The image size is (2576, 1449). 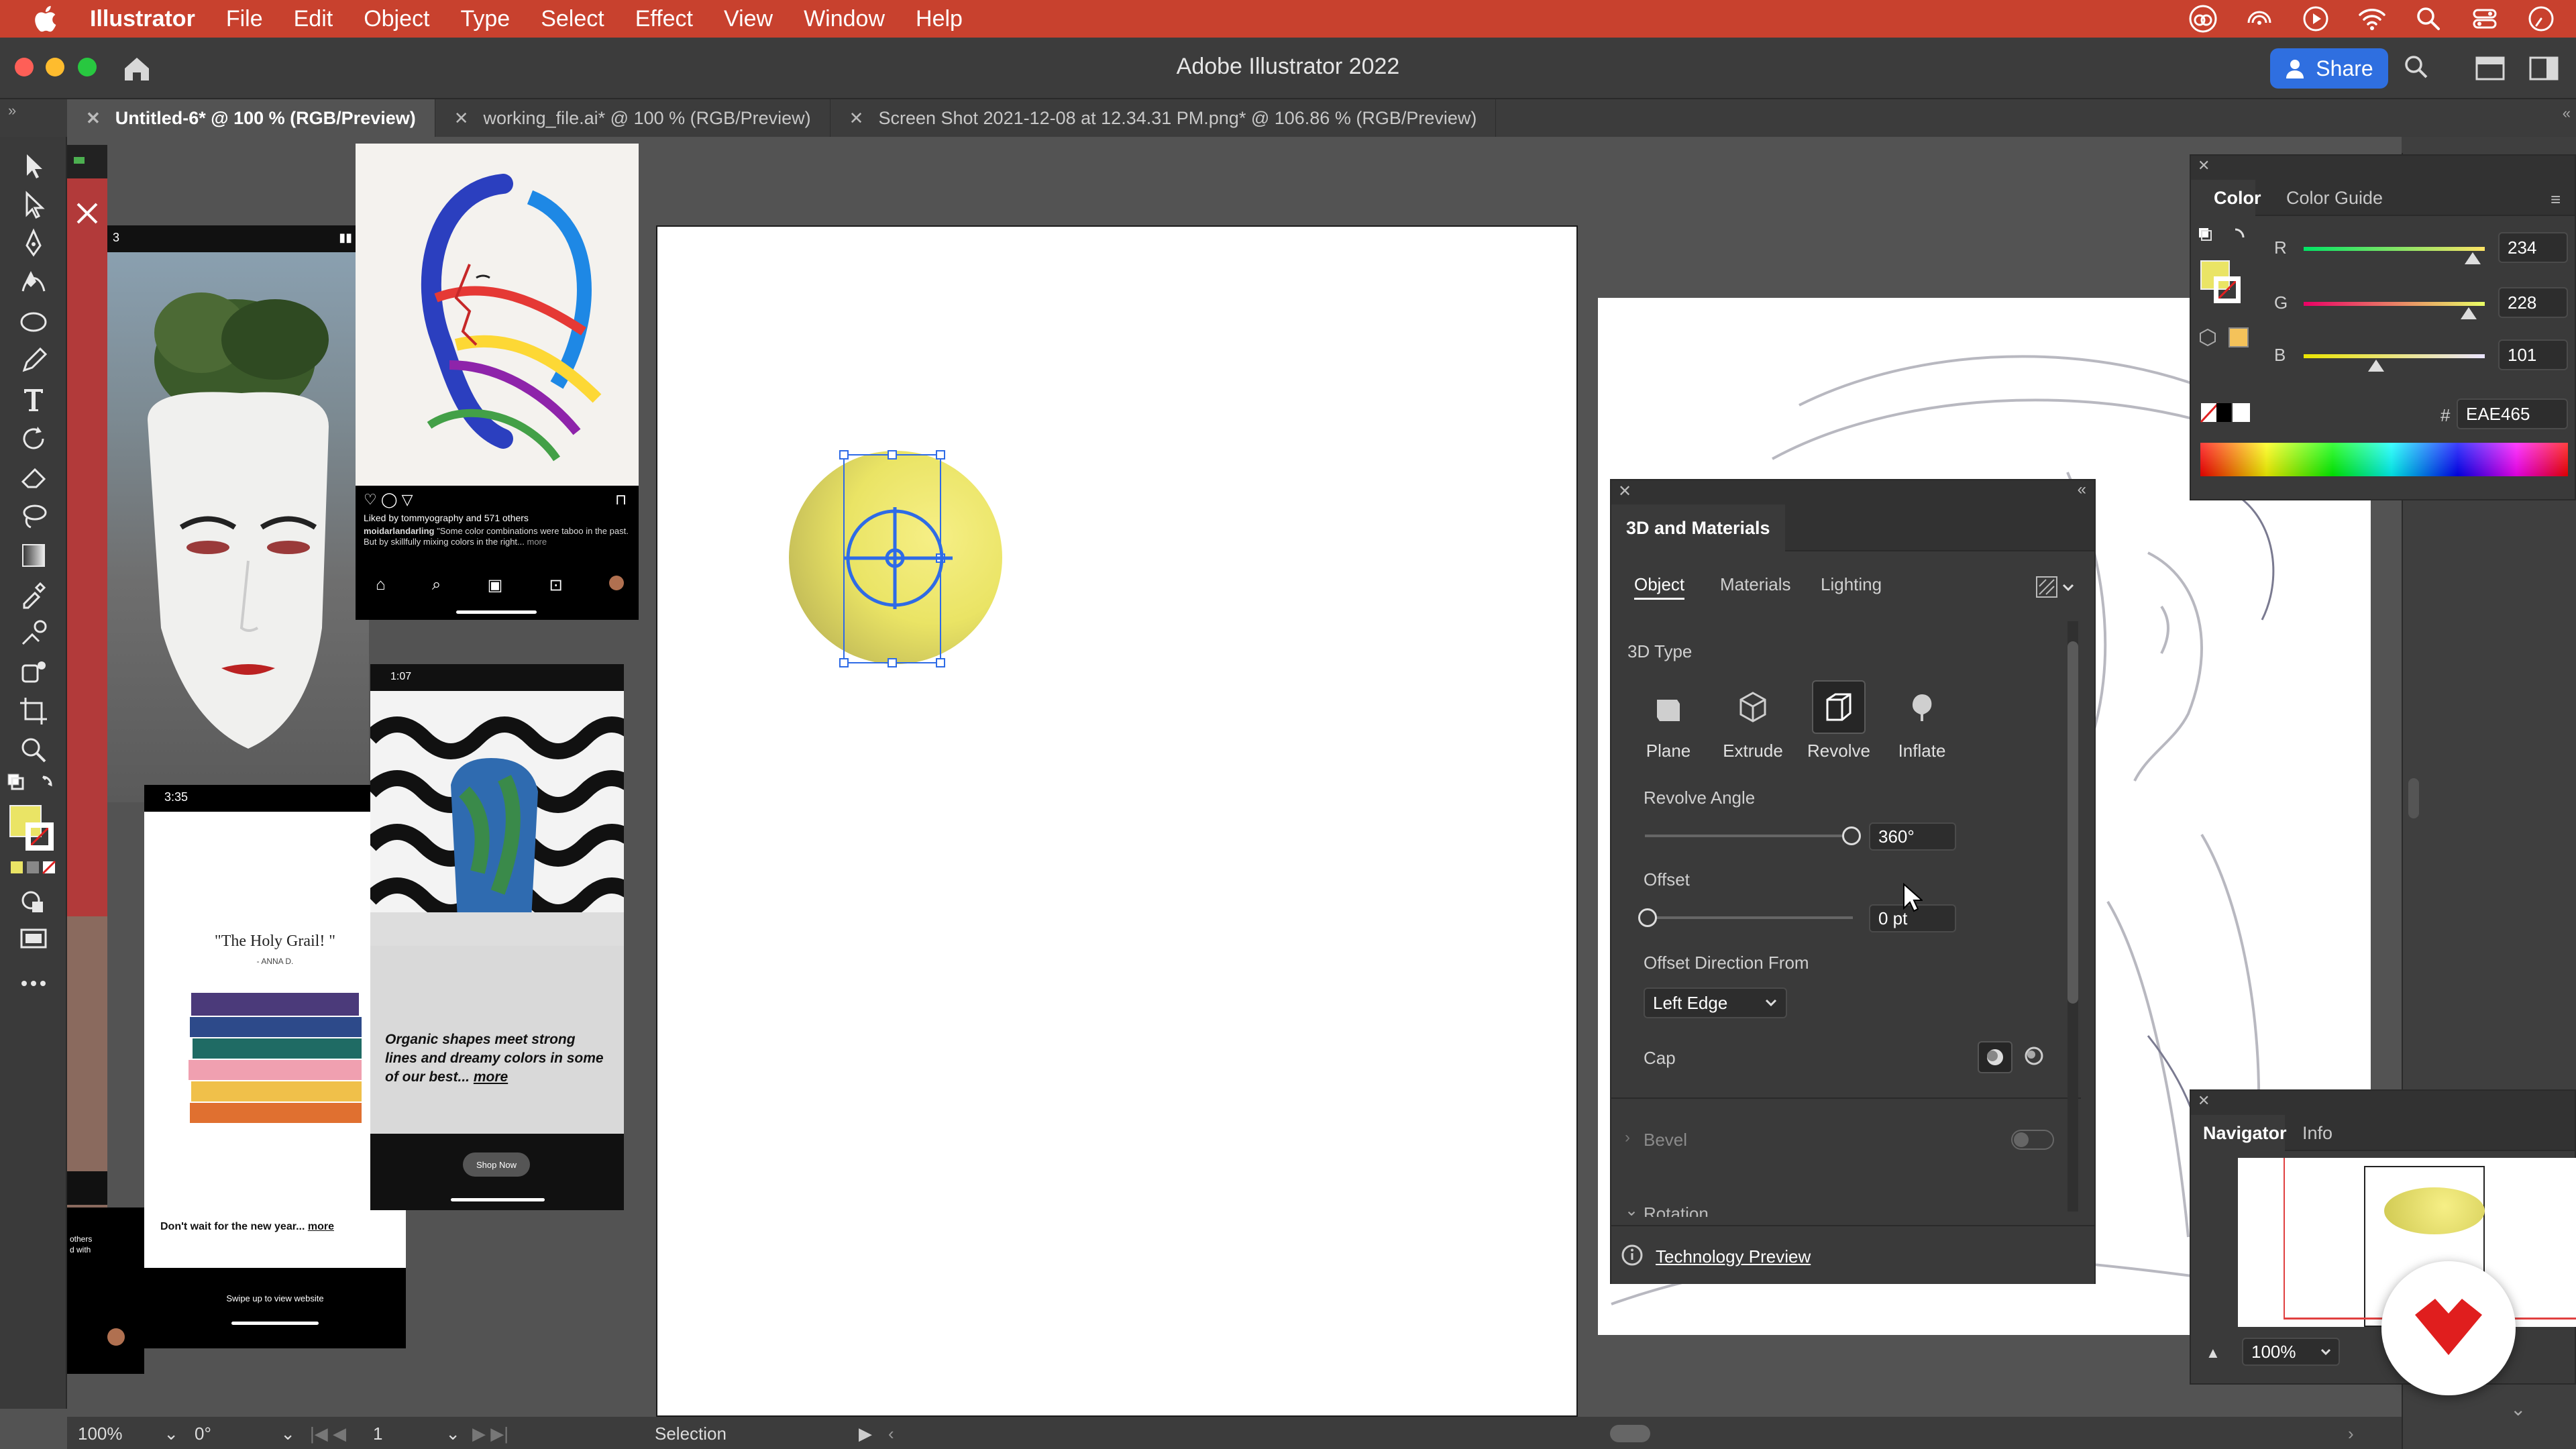 I want to click on color-panel-drag-bar: ✕, so click(x=2383, y=168).